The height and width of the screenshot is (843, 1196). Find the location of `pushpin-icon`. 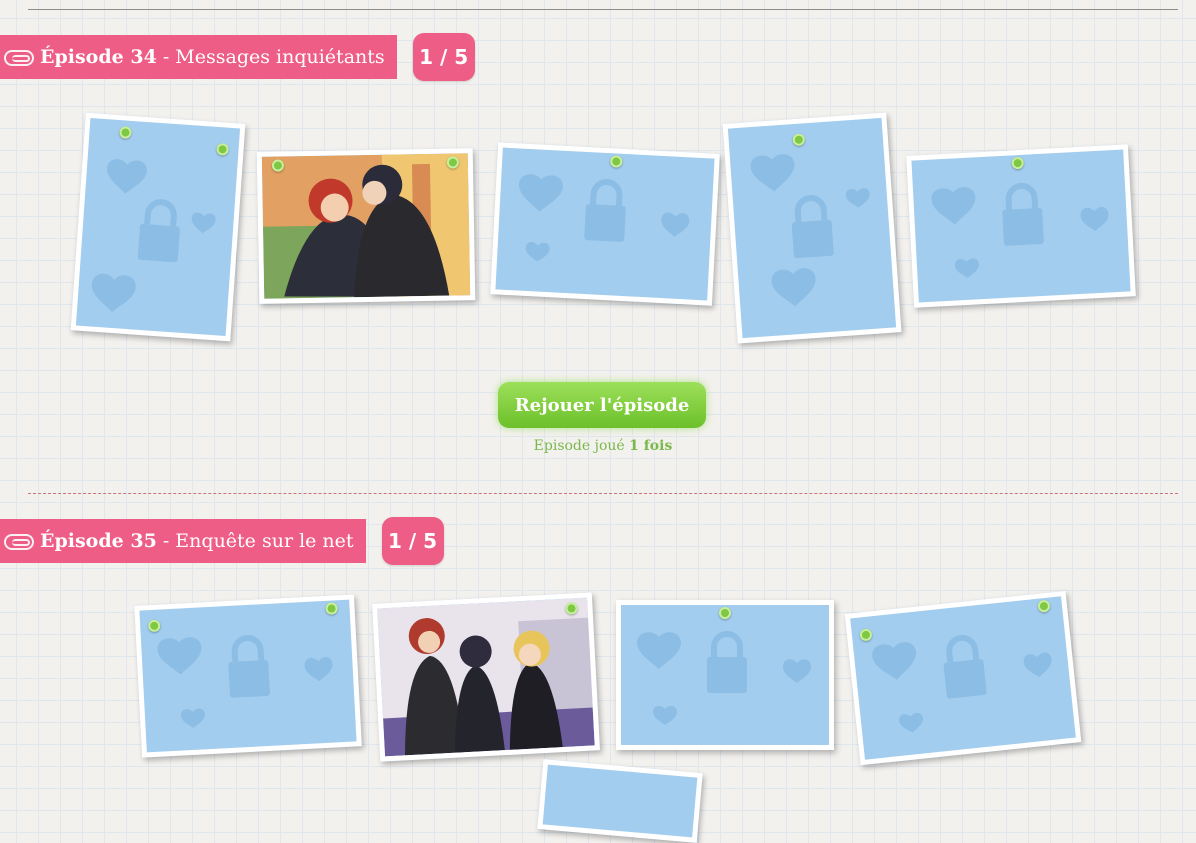

pushpin-icon is located at coordinates (725, 613).